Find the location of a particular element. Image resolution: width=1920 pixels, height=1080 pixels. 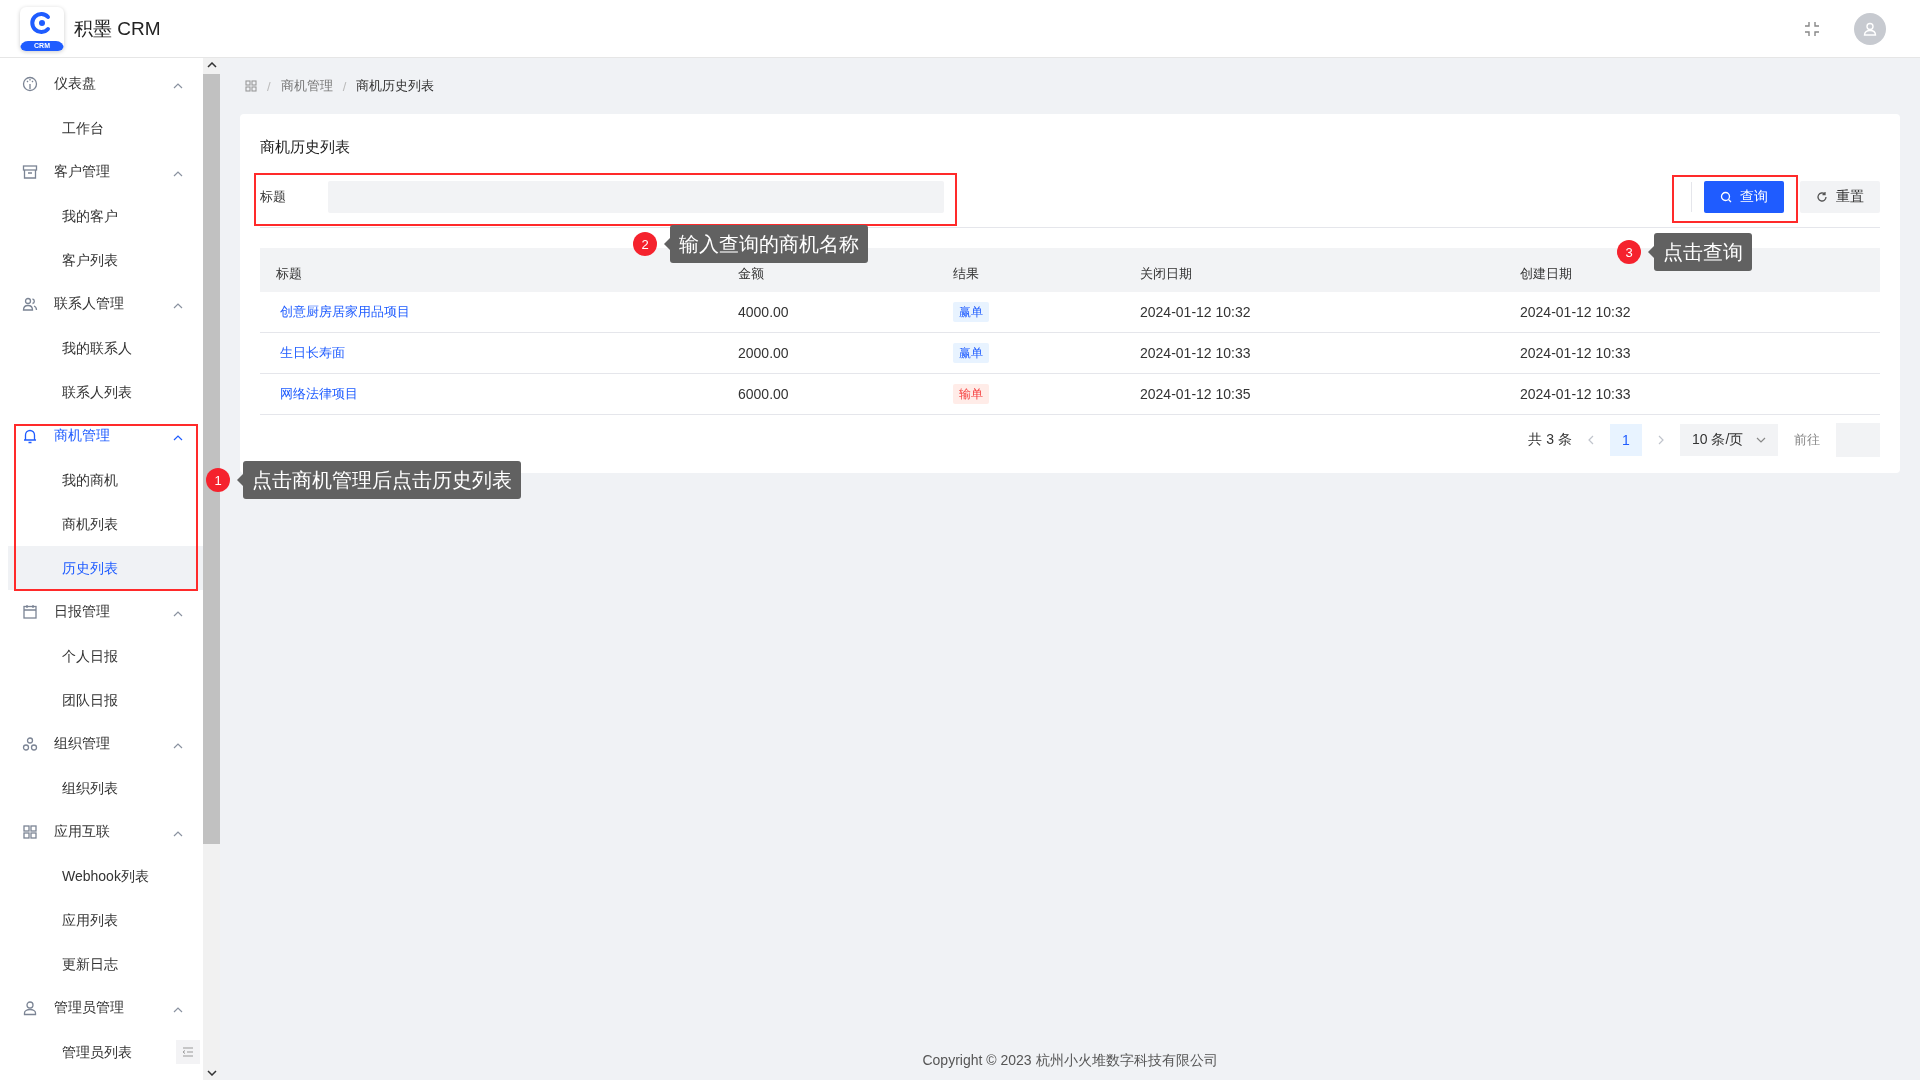

column-header: 结果 is located at coordinates (1030, 270).